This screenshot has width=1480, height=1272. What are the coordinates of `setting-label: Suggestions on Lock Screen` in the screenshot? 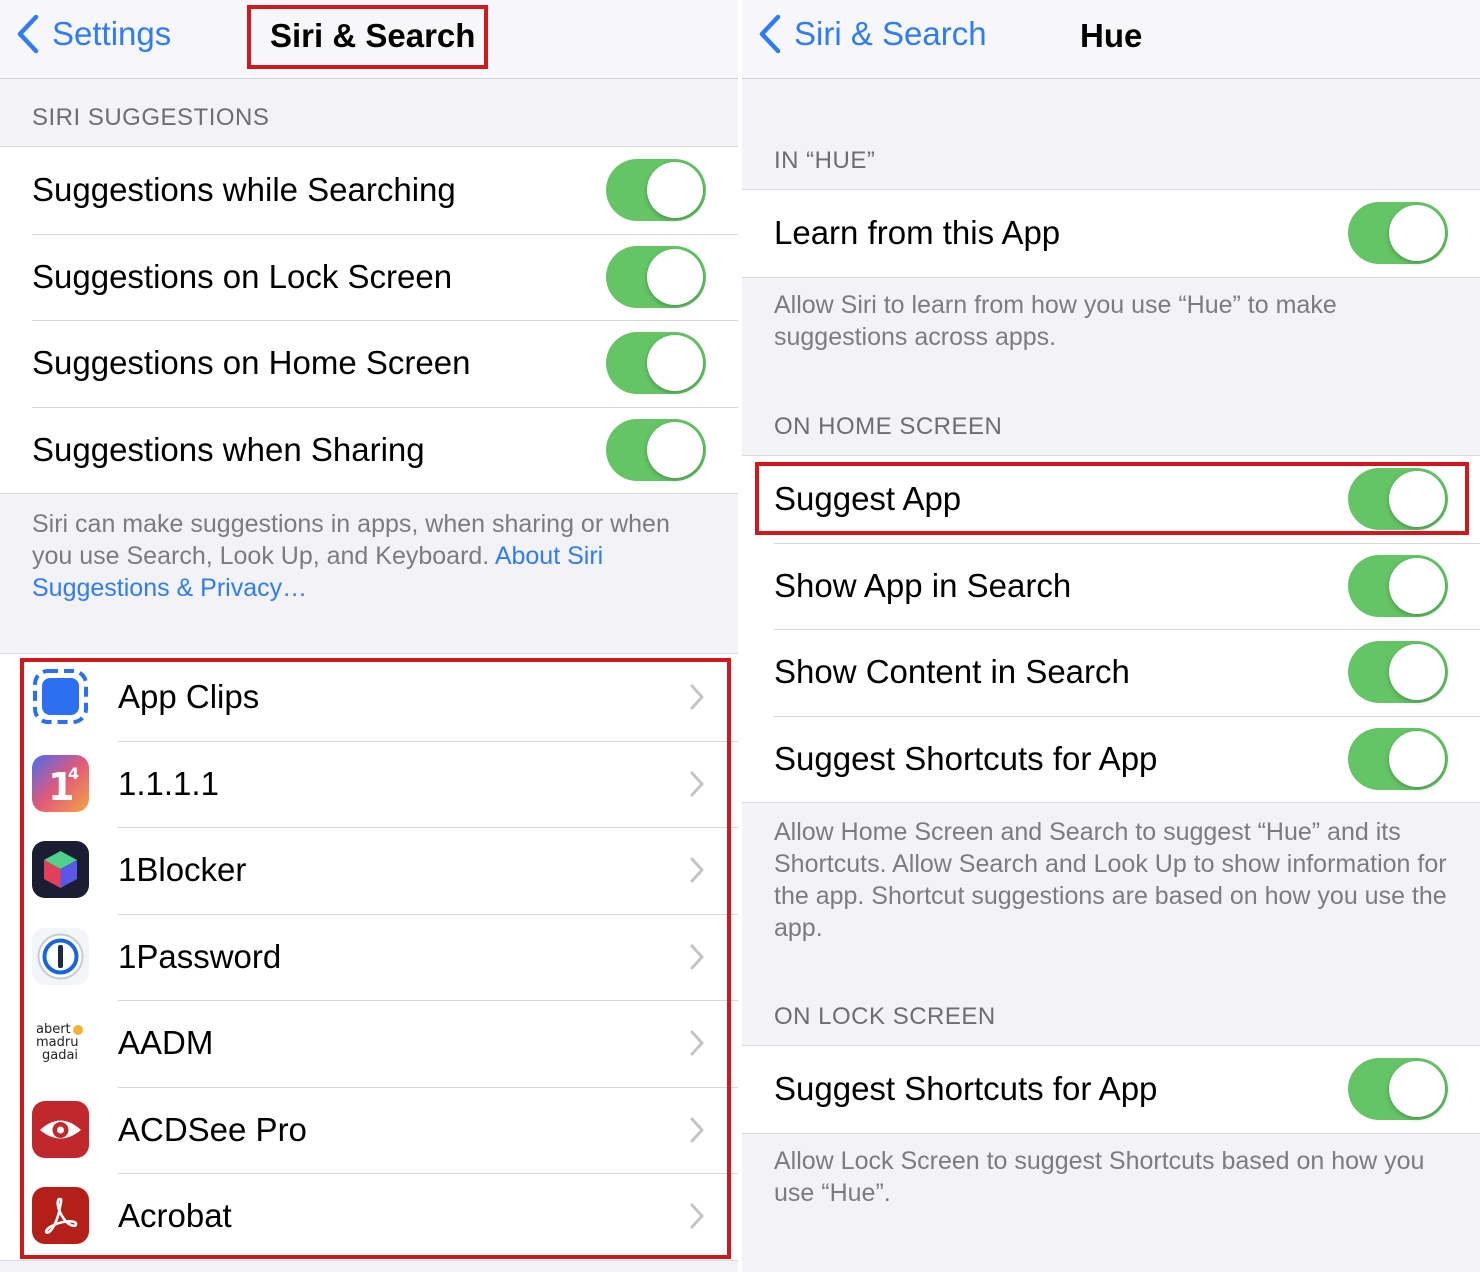 It's located at (242, 276).